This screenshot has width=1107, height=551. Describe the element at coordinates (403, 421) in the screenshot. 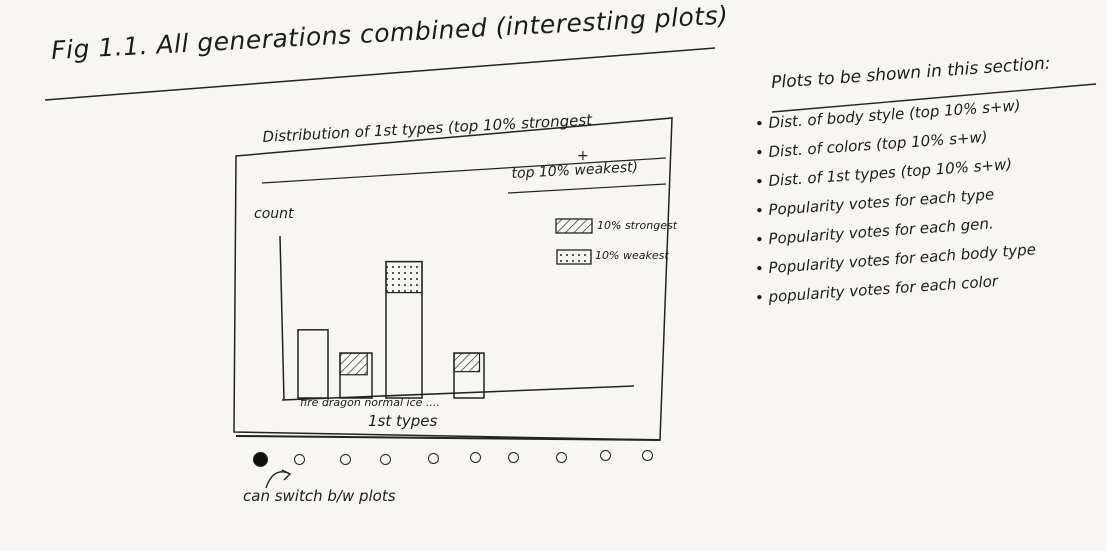

I see `x-axis-label: 1st types` at that location.